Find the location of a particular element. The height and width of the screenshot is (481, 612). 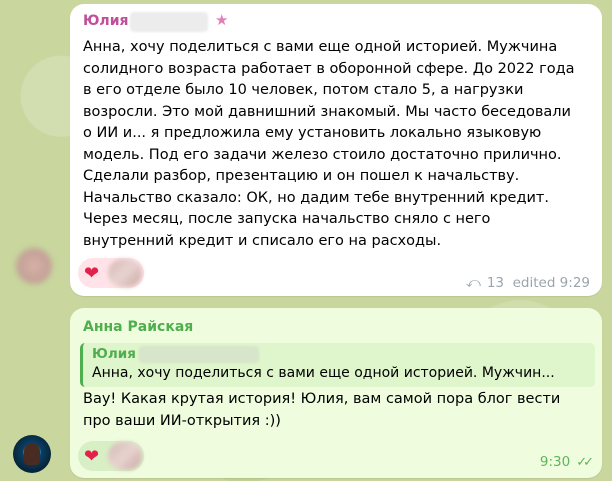

quote-sender: Юлия is located at coordinates (114, 354).